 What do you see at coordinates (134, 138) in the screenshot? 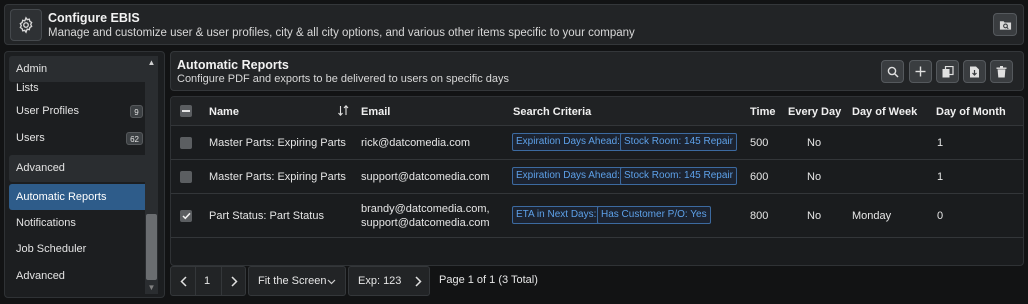
I see `count-badge: 62` at bounding box center [134, 138].